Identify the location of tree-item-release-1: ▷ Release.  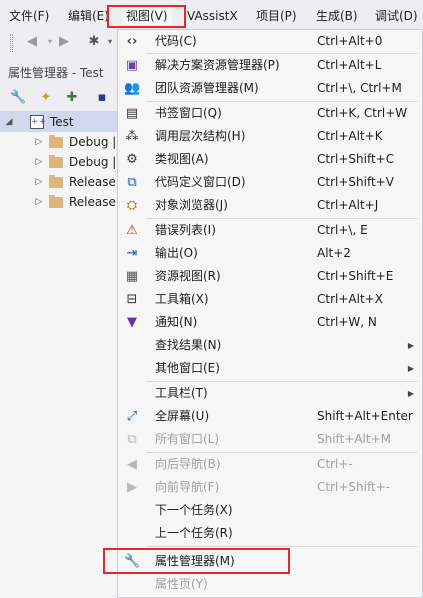
(60, 182).